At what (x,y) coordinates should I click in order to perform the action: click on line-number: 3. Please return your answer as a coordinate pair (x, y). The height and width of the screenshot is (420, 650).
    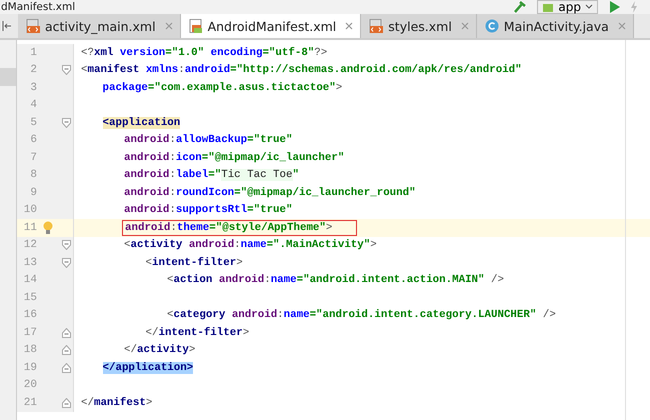
    Looking at the image, I should click on (33, 88).